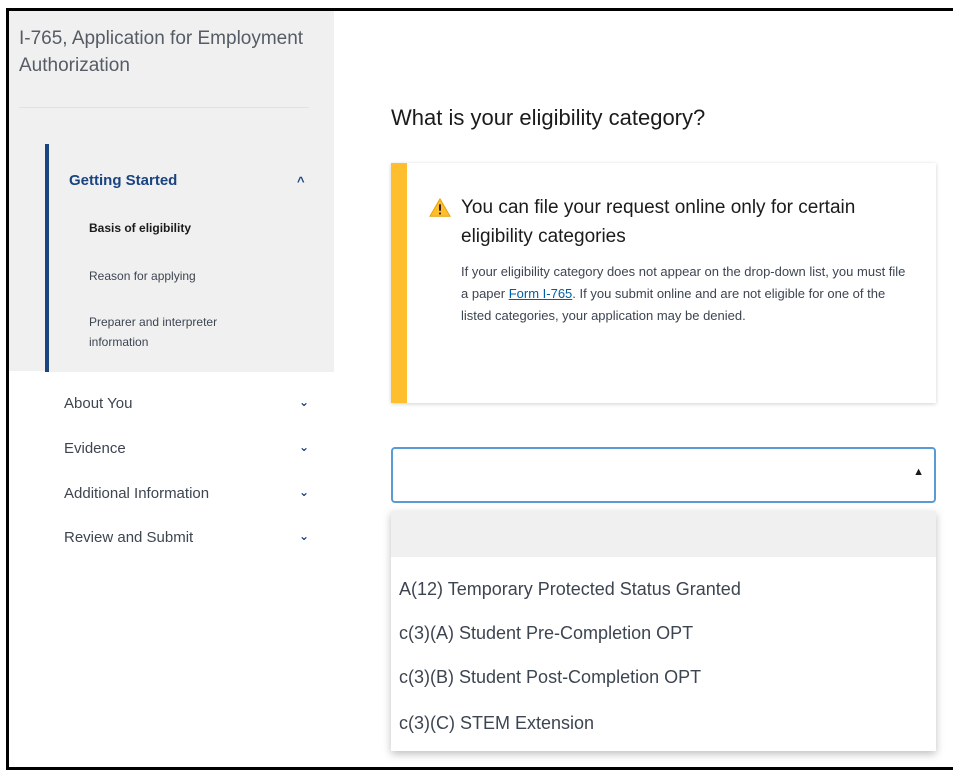 The image size is (953, 773). I want to click on sidebar-item-preparer-interpreter: Preparer and interpreter information, so click(179, 332).